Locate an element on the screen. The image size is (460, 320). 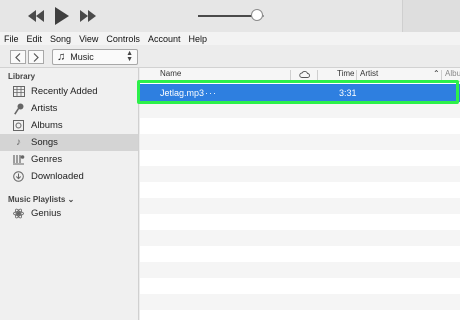
sidebar-item-label: Genres is located at coordinates (47, 159).